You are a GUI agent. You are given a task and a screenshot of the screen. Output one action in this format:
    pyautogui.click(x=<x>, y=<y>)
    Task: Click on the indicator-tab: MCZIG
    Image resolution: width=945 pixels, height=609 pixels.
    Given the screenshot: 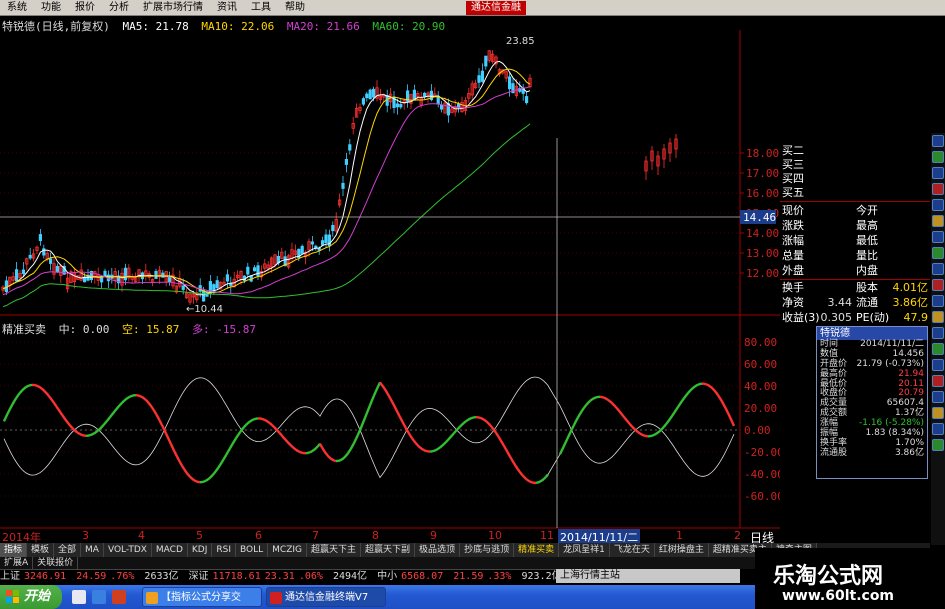 What is the action you would take?
    pyautogui.click(x=288, y=550)
    